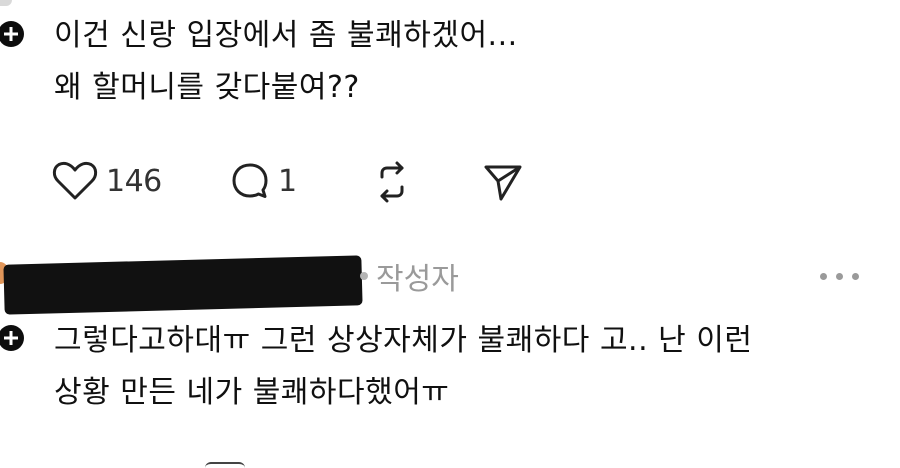 Image resolution: width=900 pixels, height=468 pixels. I want to click on reply-button: 1, so click(263, 181).